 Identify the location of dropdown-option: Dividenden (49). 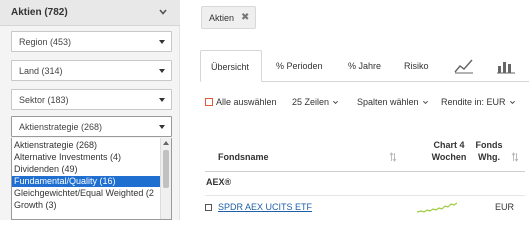
(87, 169).